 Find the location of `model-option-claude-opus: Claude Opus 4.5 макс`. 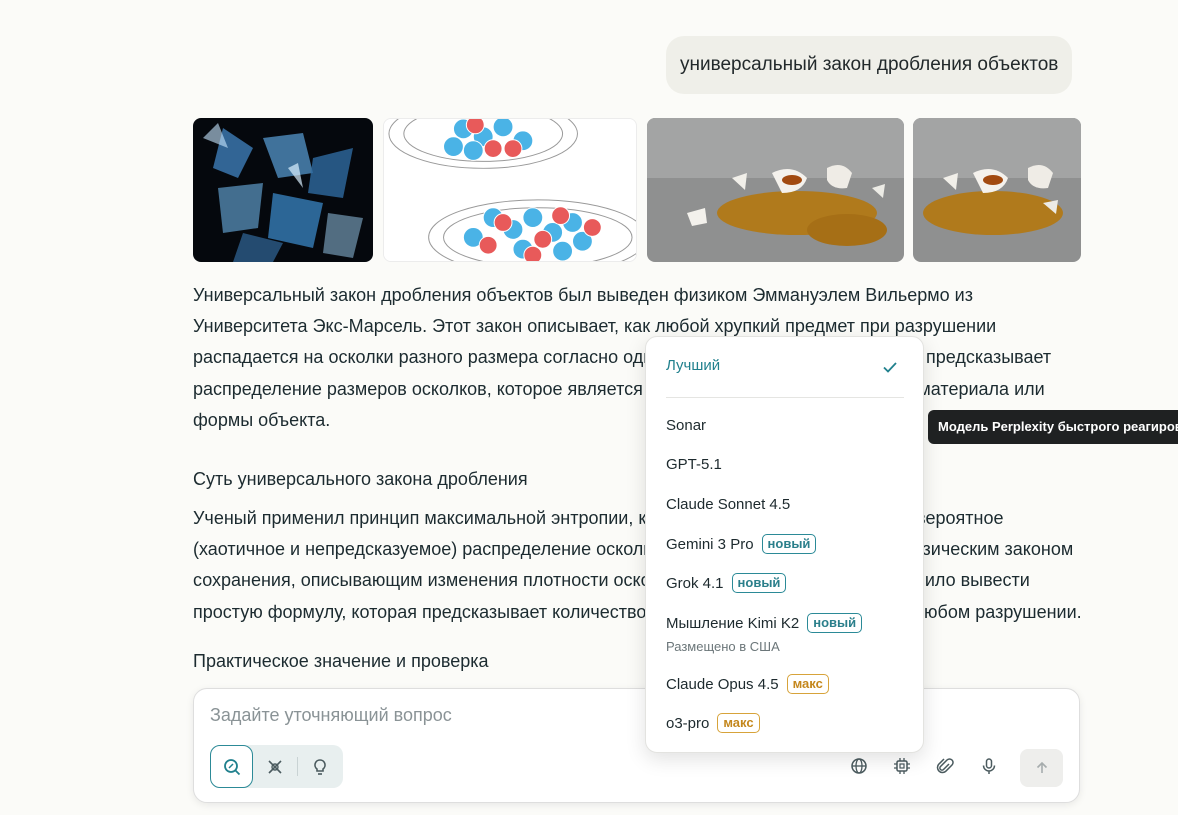

model-option-claude-opus: Claude Opus 4.5 макс is located at coordinates (747, 684).